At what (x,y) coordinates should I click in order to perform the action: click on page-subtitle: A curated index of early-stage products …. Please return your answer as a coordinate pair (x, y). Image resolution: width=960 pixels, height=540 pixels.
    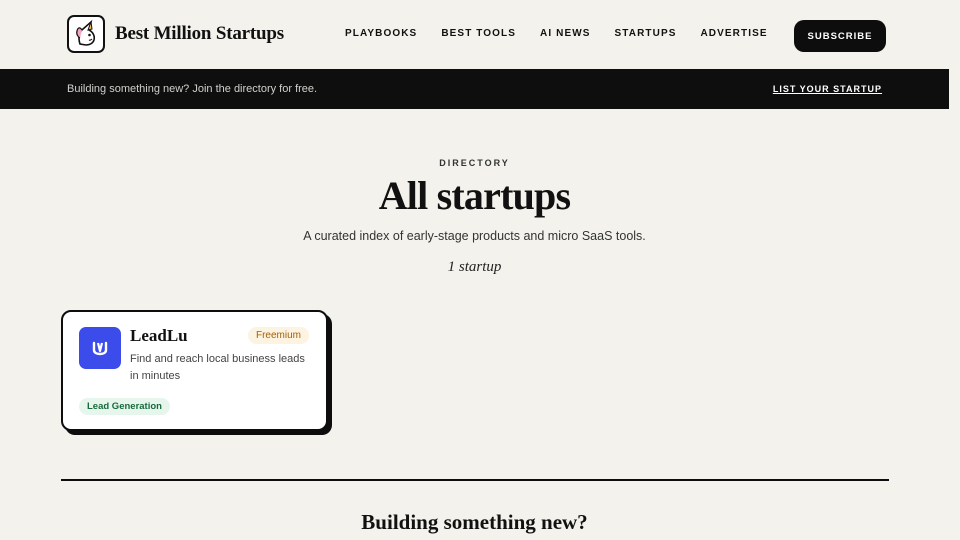
    Looking at the image, I should click on (474, 236).